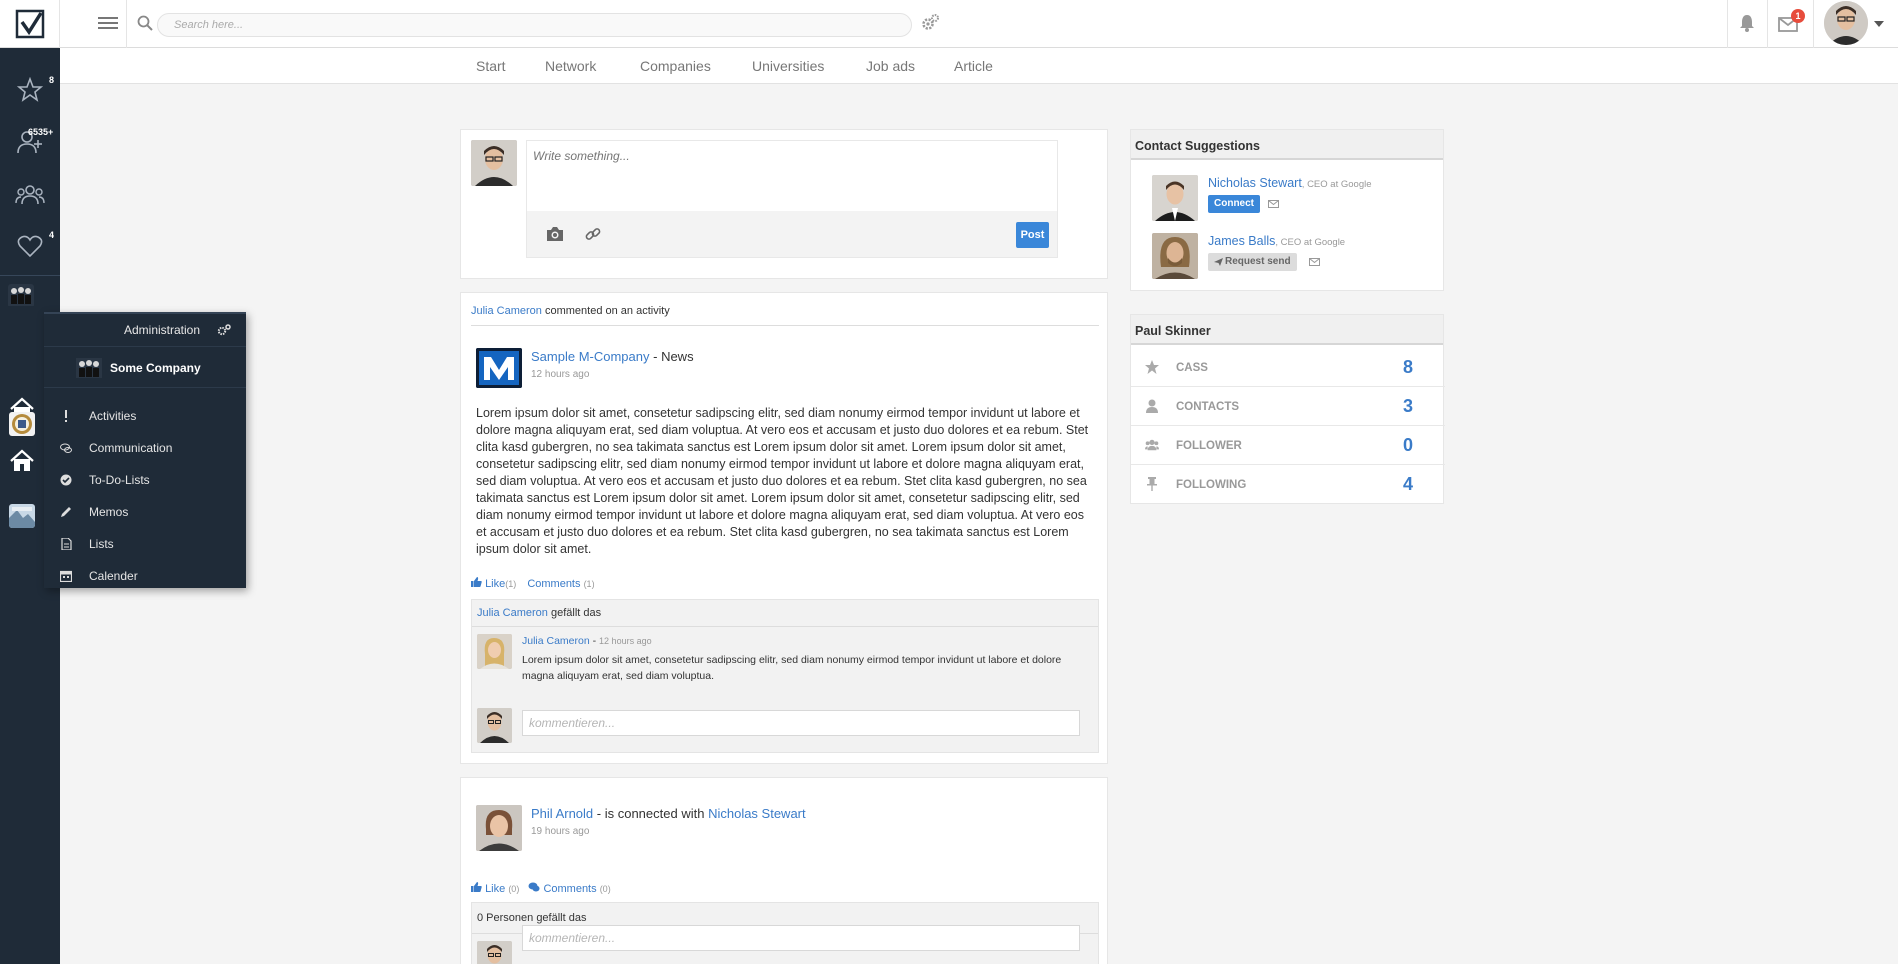 This screenshot has width=1898, height=964. What do you see at coordinates (590, 356) in the screenshot?
I see `company-link: Sample M-Company` at bounding box center [590, 356].